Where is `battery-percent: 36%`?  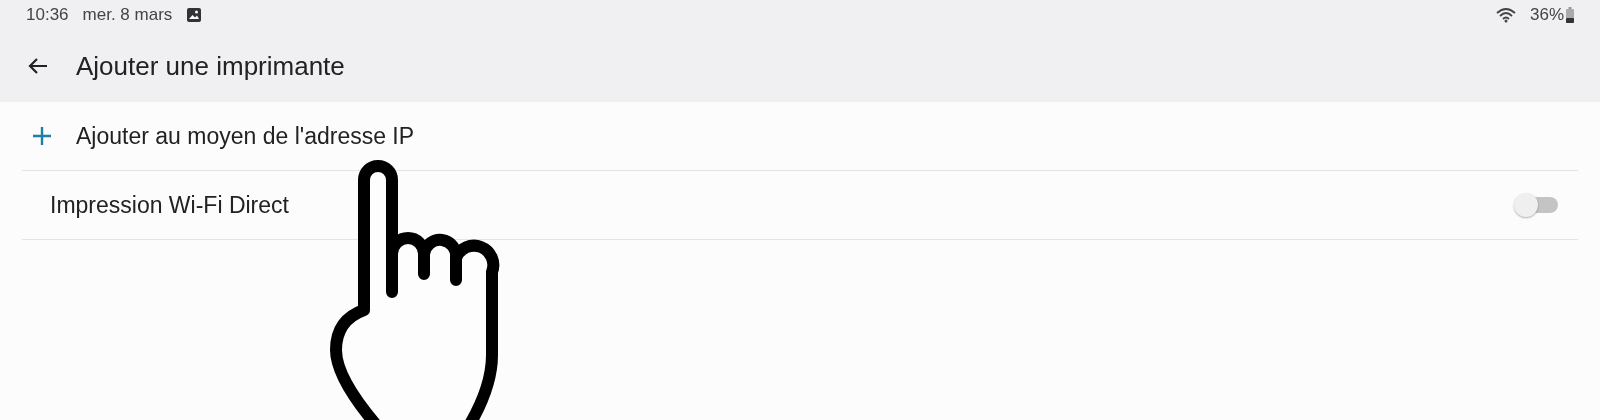
battery-percent: 36% is located at coordinates (1546, 15).